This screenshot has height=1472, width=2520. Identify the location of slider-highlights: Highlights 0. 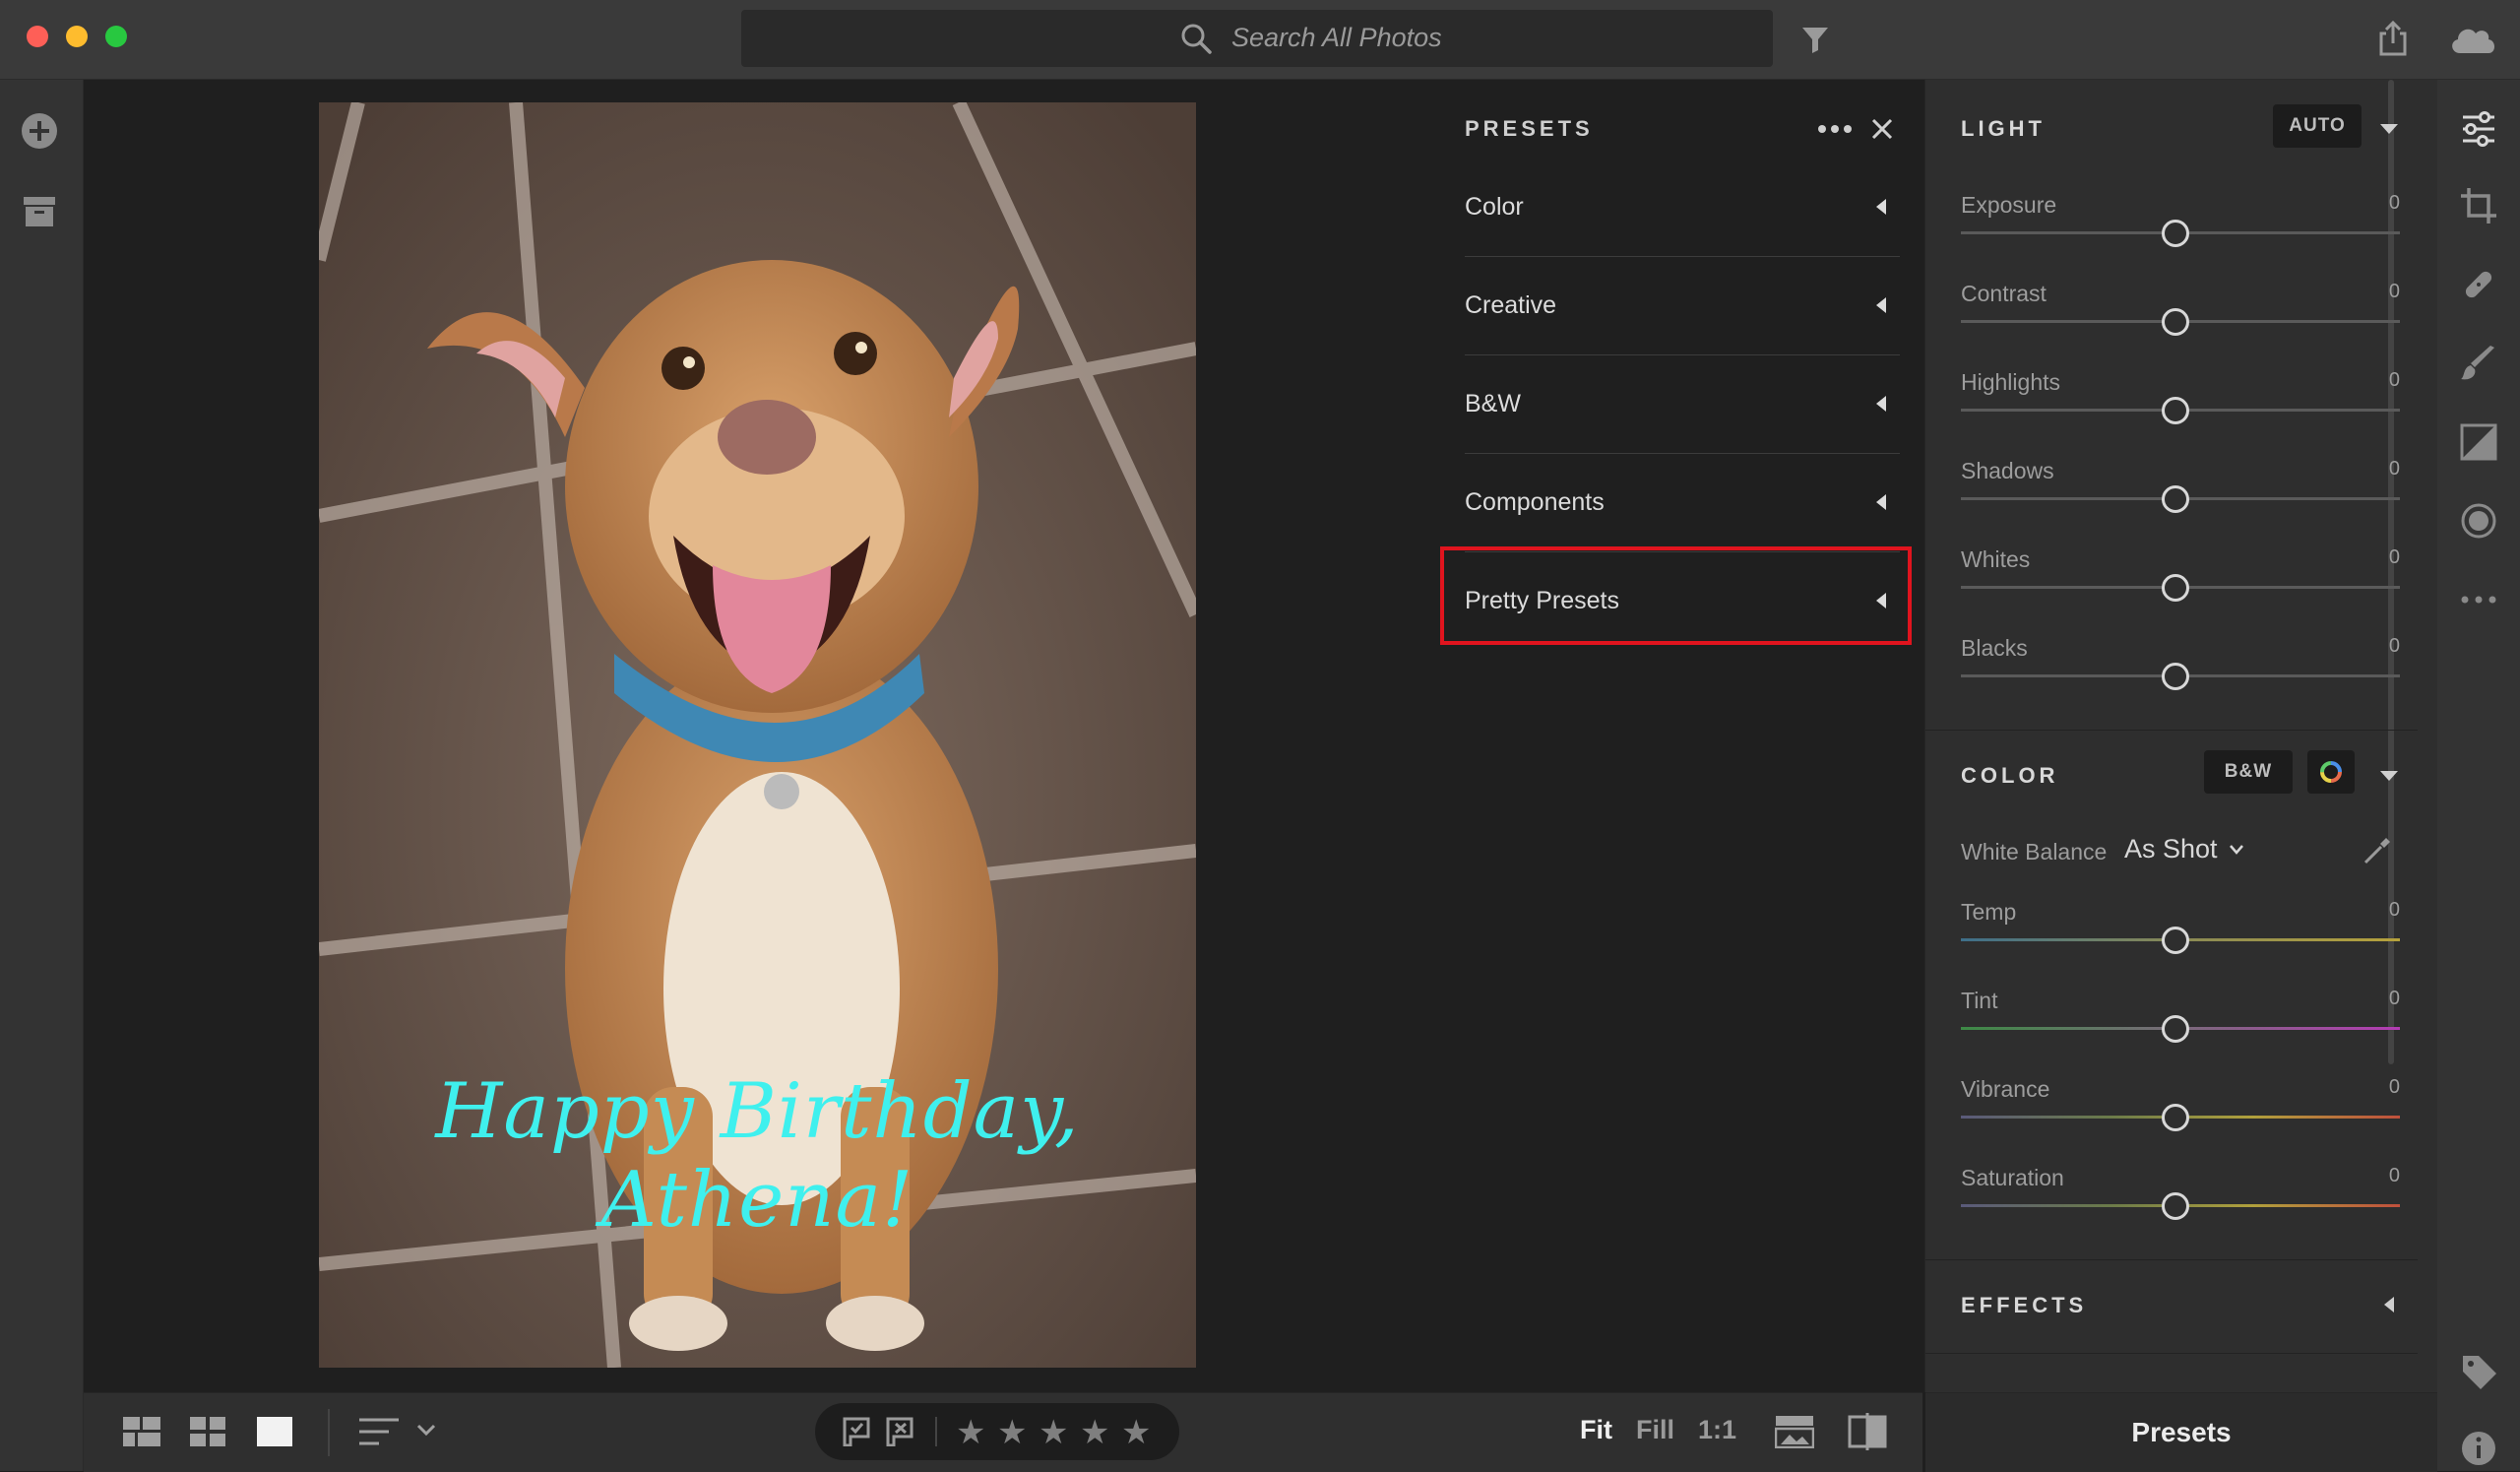
(2180, 398).